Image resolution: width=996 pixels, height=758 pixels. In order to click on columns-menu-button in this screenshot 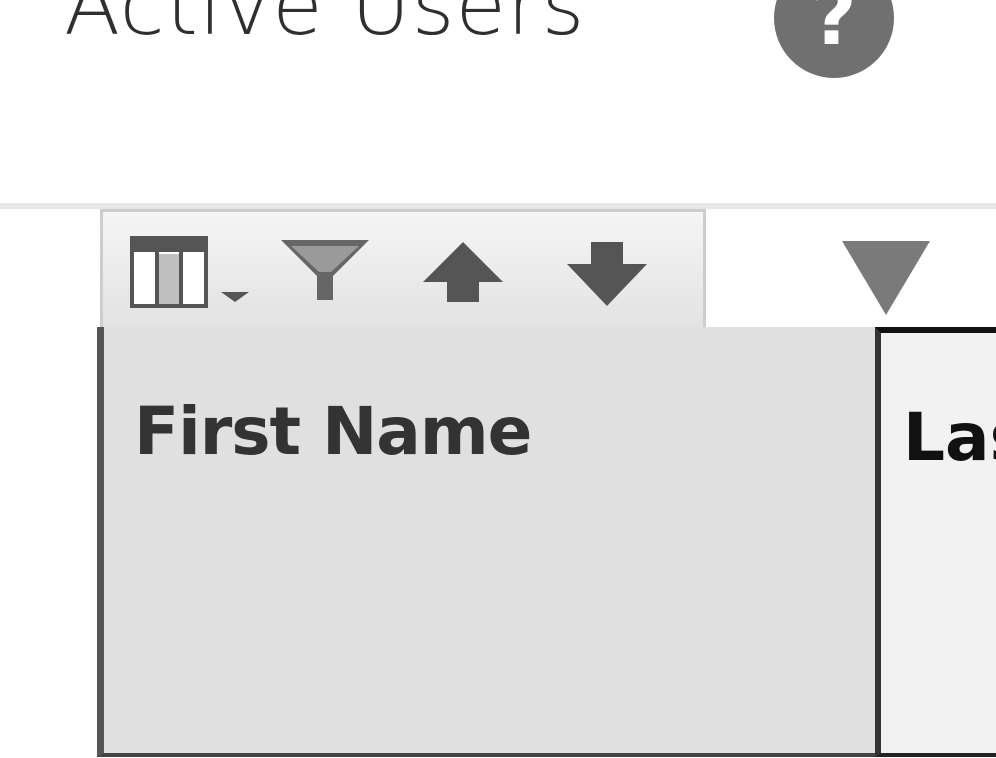, I will do `click(192, 274)`.